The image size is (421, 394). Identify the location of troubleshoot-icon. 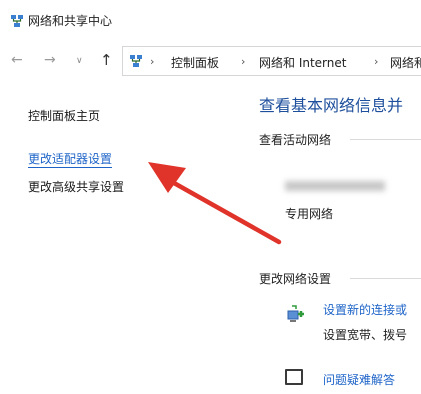
(294, 377).